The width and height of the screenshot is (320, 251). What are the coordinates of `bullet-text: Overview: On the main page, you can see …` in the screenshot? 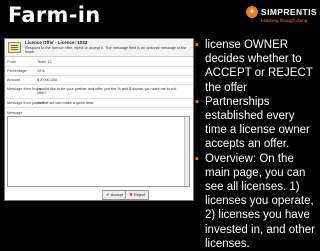 It's located at (260, 201).